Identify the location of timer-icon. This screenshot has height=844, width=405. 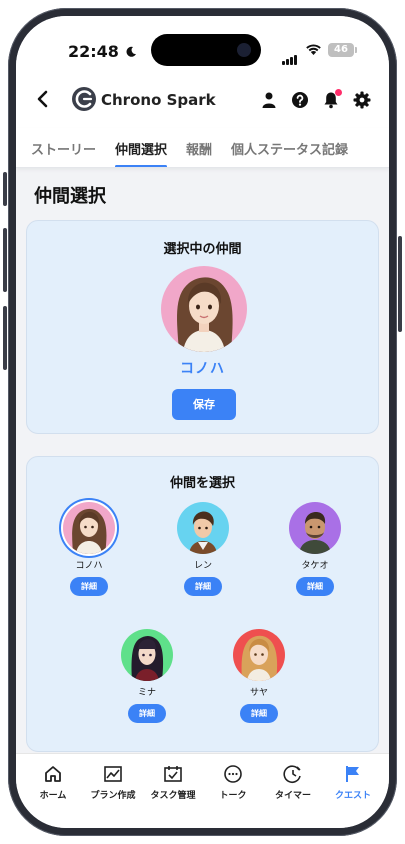
(292, 774).